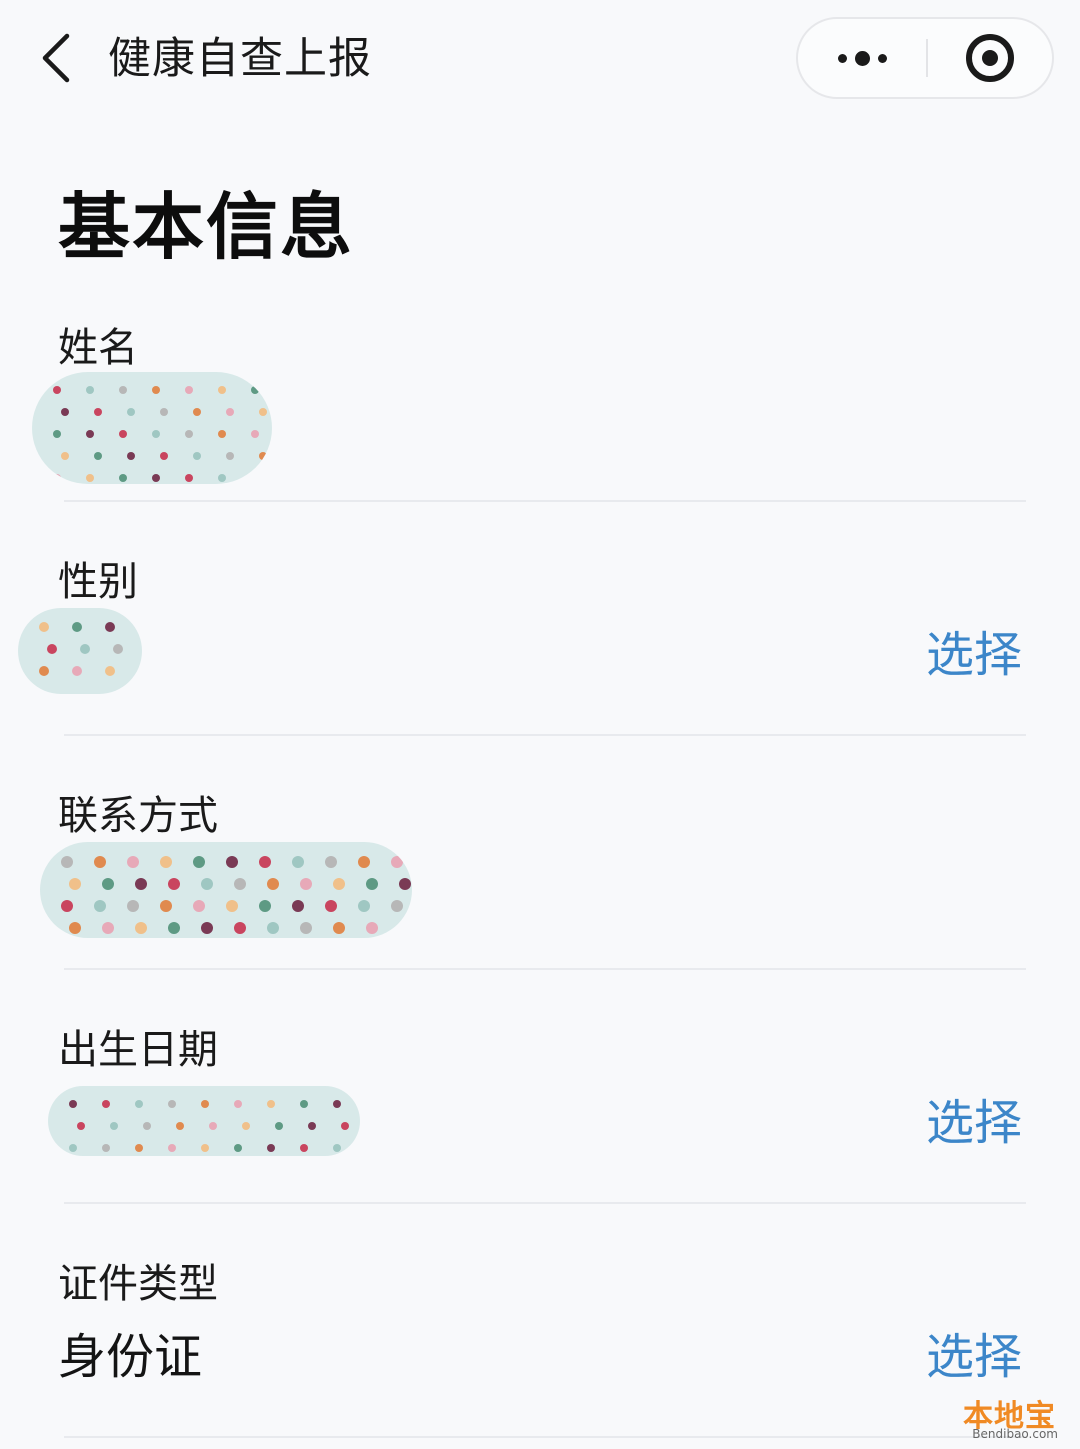  I want to click on field-label: 性别, so click(98, 582).